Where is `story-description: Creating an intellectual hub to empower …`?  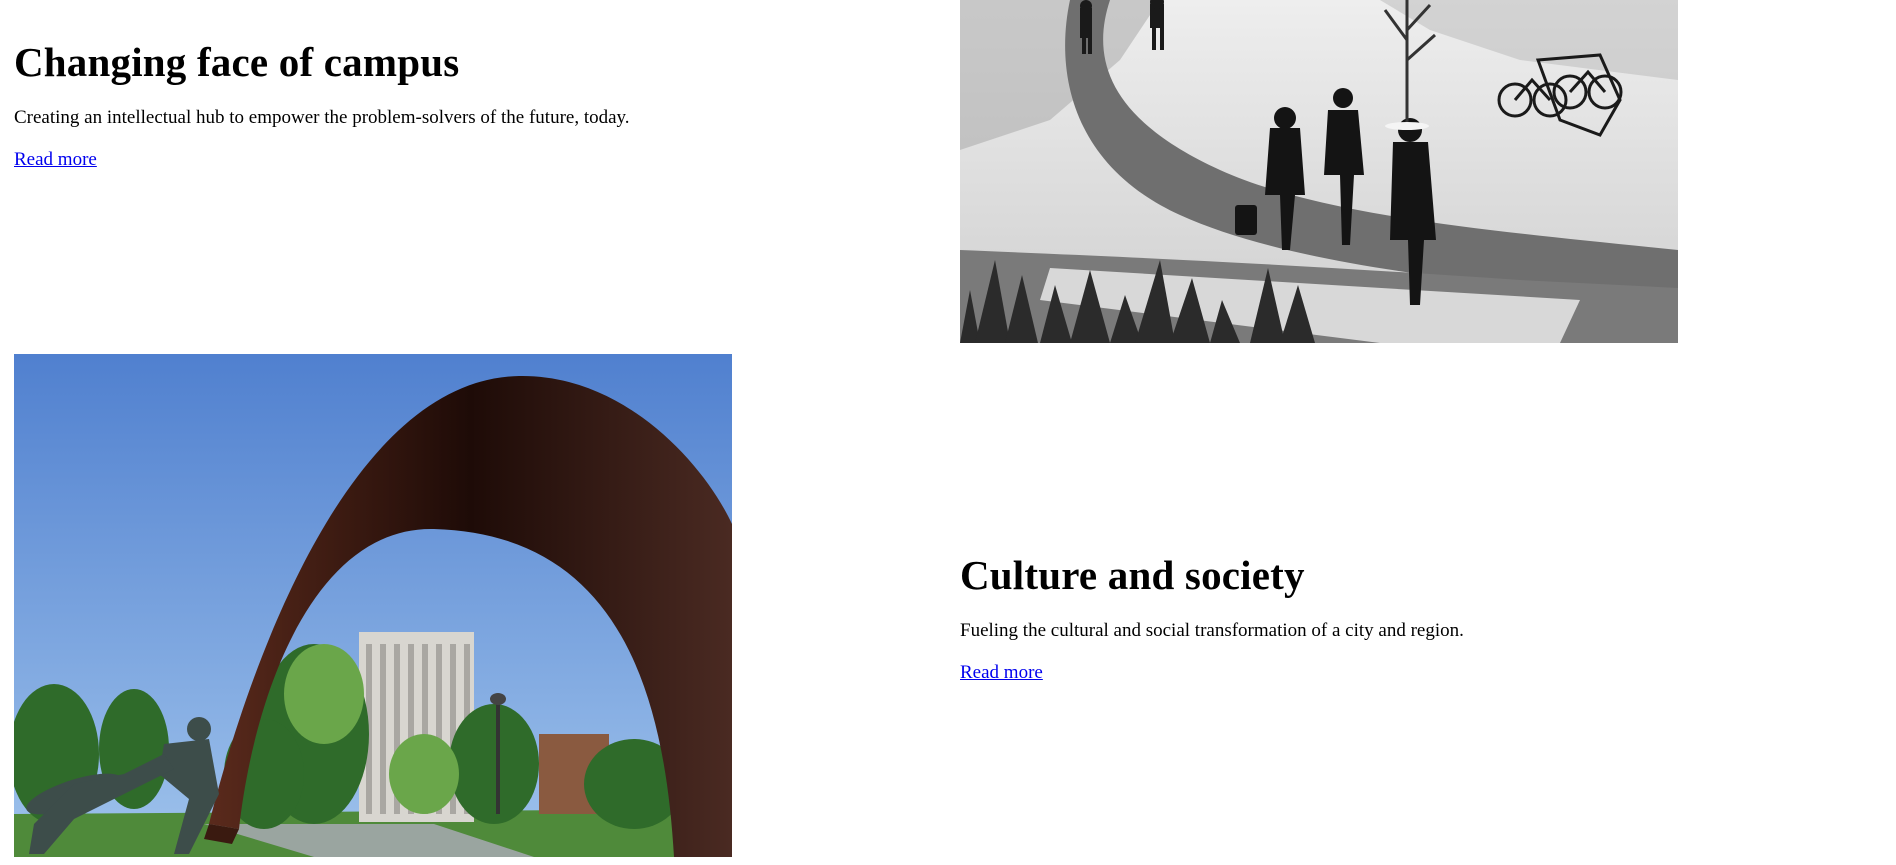
story-description: Creating an intellectual hub to empower … is located at coordinates (322, 117).